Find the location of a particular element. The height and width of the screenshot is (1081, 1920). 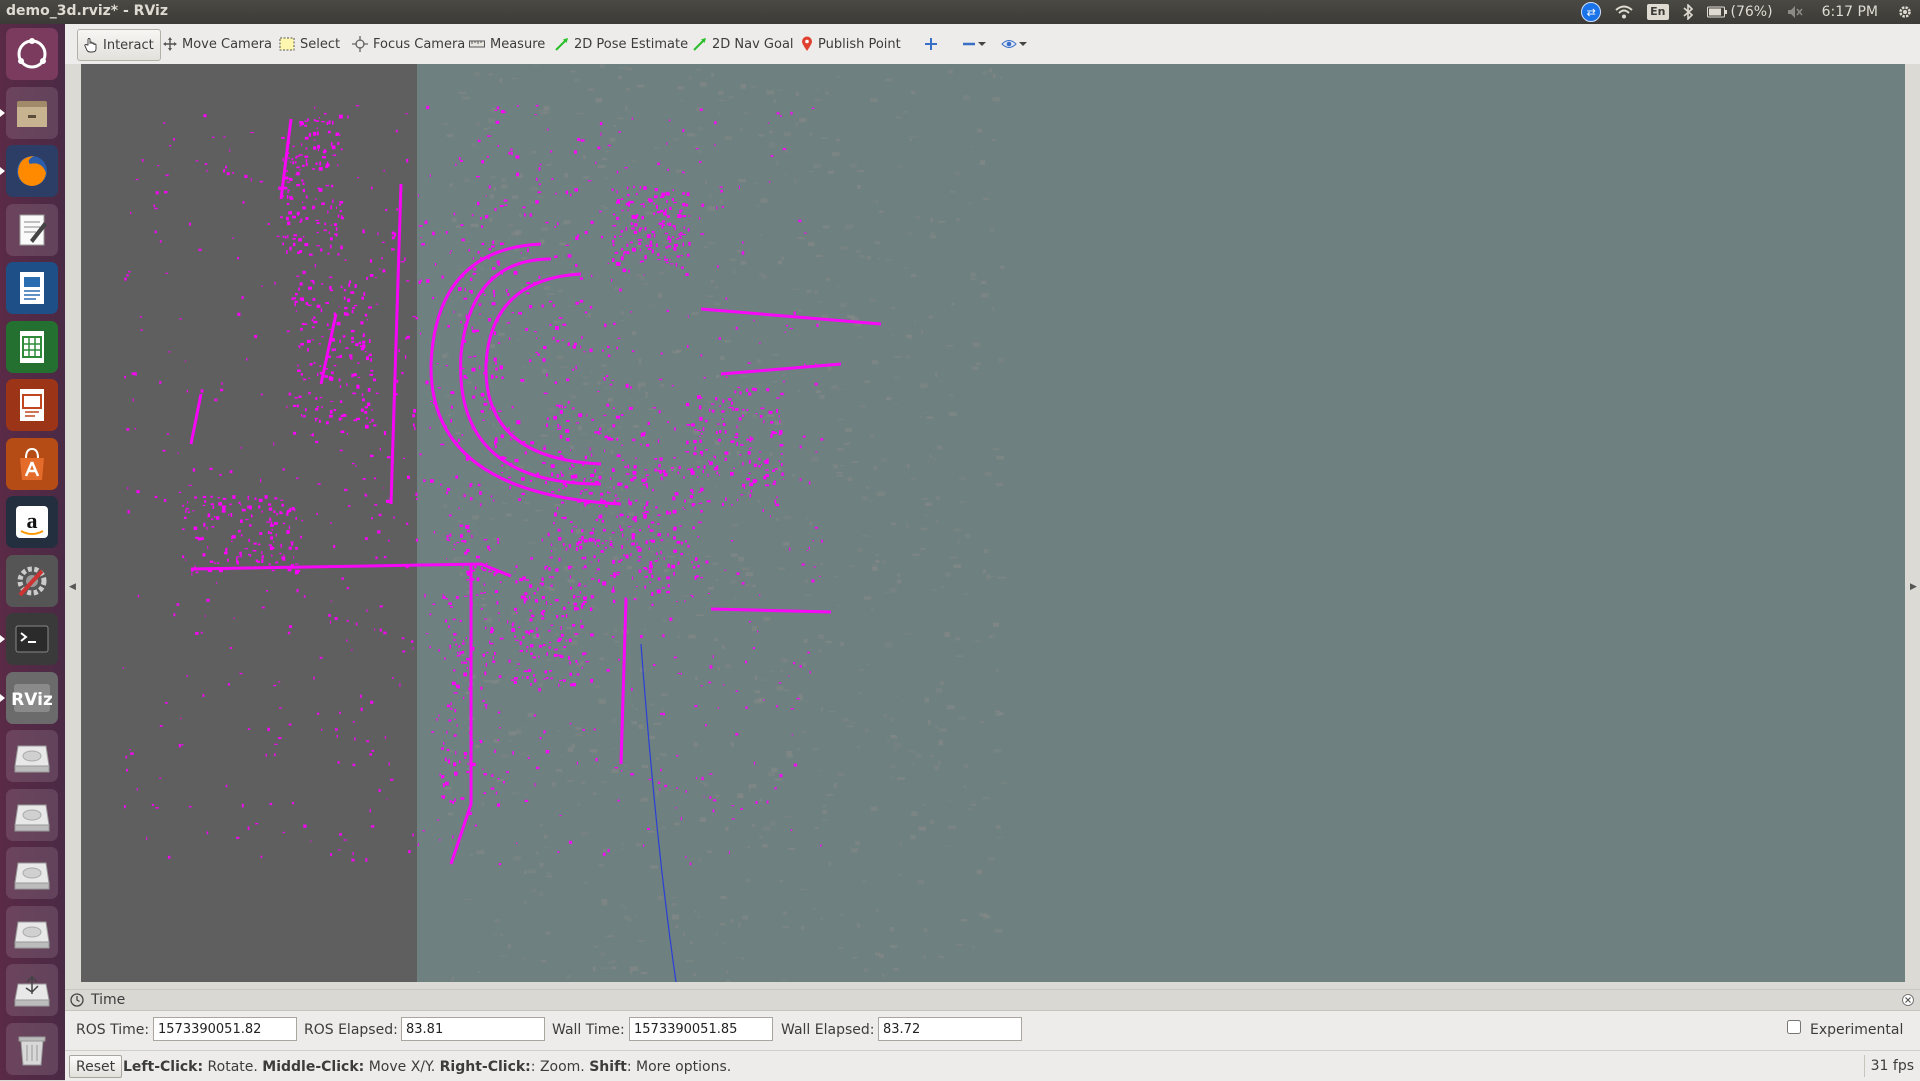

hand-pointer-icon is located at coordinates (90, 45).